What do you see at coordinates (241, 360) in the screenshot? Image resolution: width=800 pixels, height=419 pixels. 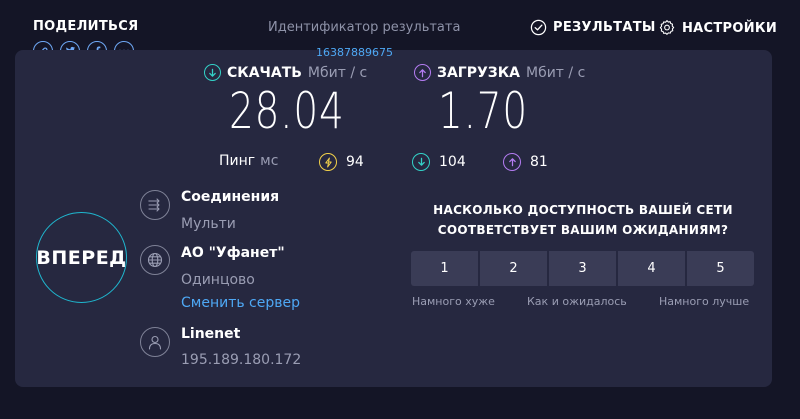 I see `provider-ip: 195.189.180.172` at bounding box center [241, 360].